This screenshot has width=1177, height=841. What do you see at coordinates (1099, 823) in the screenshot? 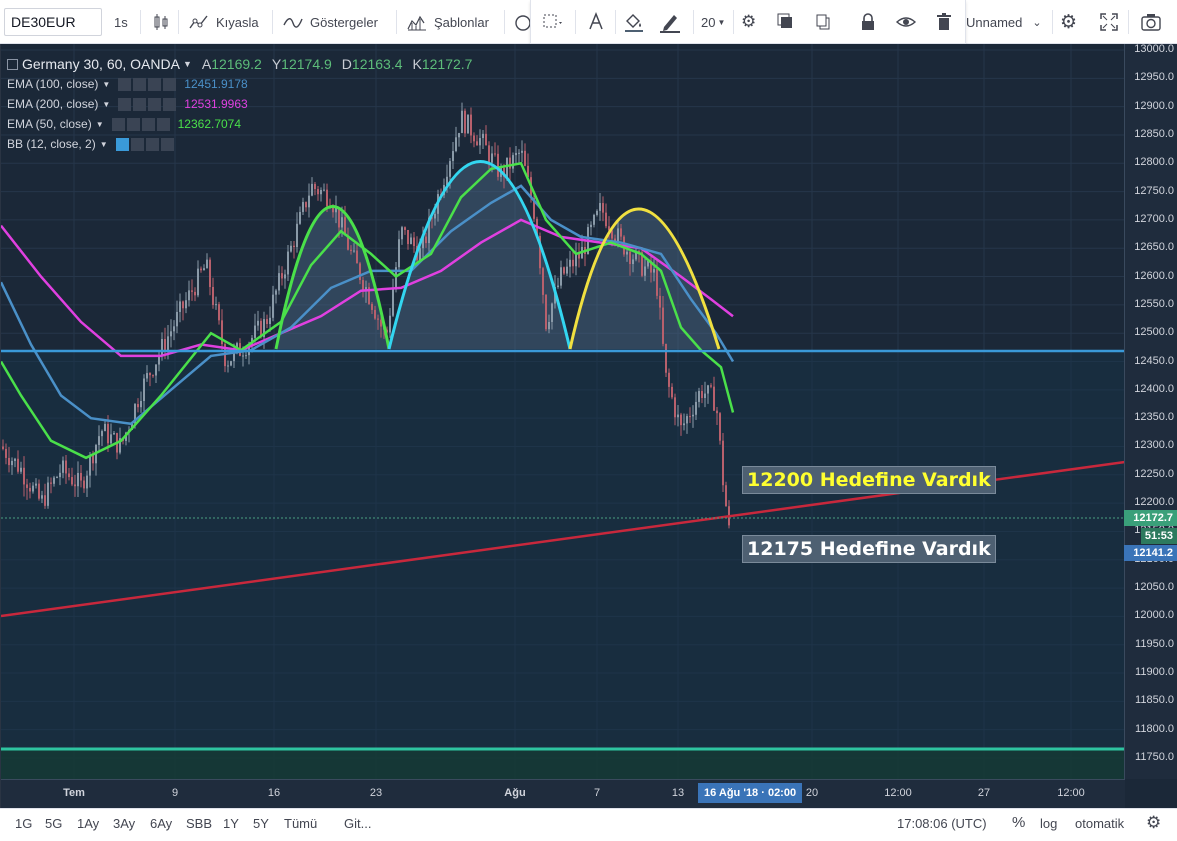
I see `auto-scale-toggle: otomatik` at bounding box center [1099, 823].